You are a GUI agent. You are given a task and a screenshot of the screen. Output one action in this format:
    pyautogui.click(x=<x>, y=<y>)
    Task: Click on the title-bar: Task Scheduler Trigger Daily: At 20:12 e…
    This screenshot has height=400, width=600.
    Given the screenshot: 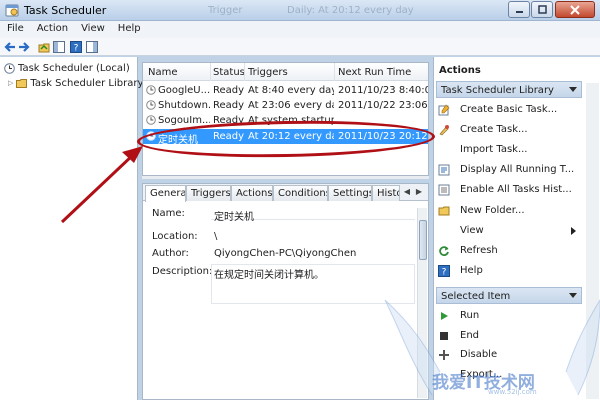 What is the action you would take?
    pyautogui.click(x=300, y=10)
    